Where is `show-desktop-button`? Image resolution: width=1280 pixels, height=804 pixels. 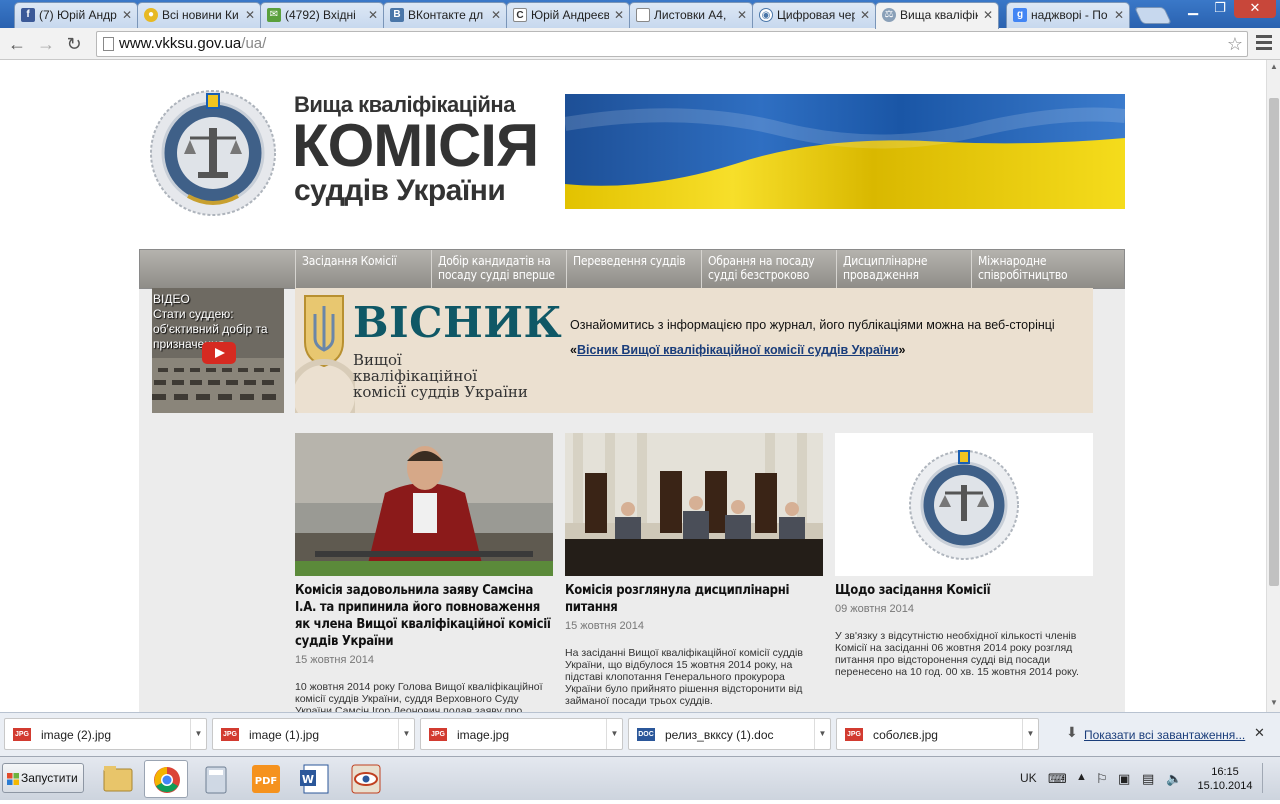
show-desktop-button is located at coordinates (1269, 778).